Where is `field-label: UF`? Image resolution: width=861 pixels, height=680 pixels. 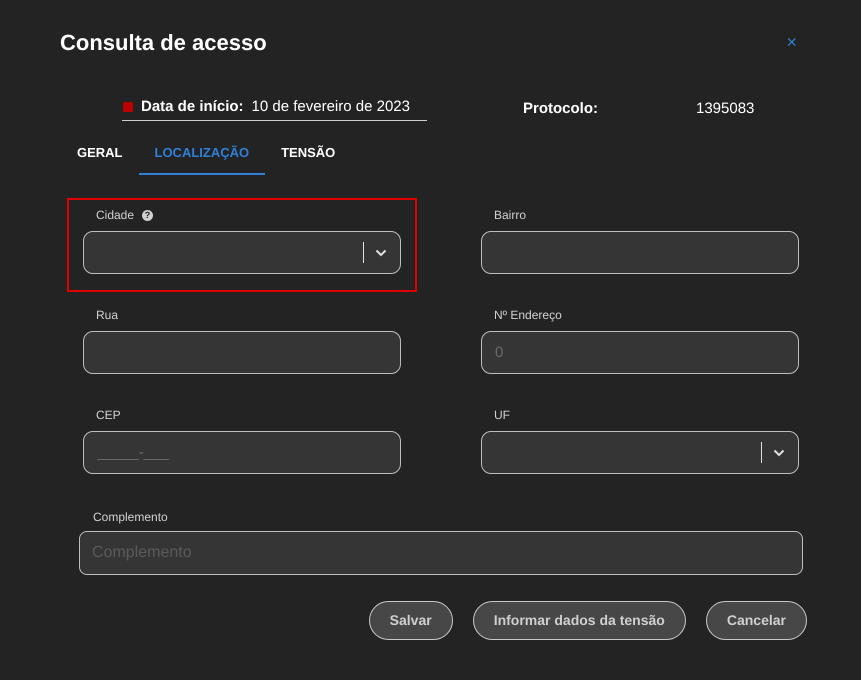
field-label: UF is located at coordinates (502, 415).